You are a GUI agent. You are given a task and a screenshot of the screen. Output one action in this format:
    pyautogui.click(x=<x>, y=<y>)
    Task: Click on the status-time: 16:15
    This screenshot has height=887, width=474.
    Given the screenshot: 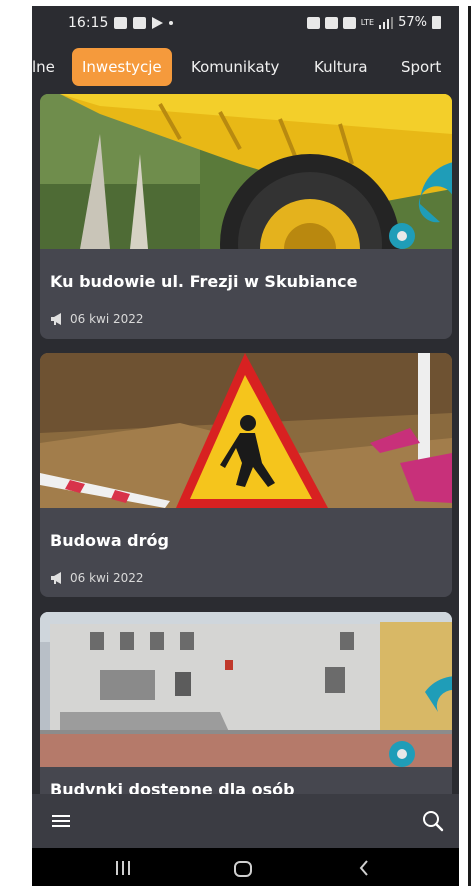 What is the action you would take?
    pyautogui.click(x=88, y=23)
    